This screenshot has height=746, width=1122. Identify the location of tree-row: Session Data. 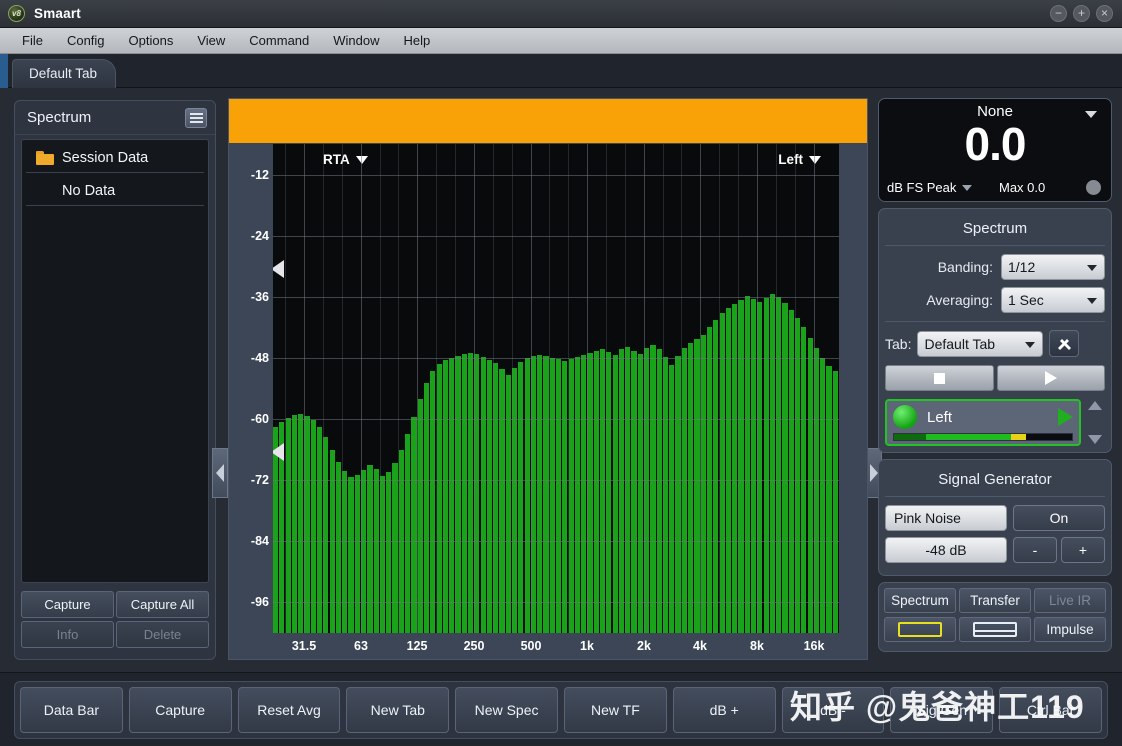
(115, 159).